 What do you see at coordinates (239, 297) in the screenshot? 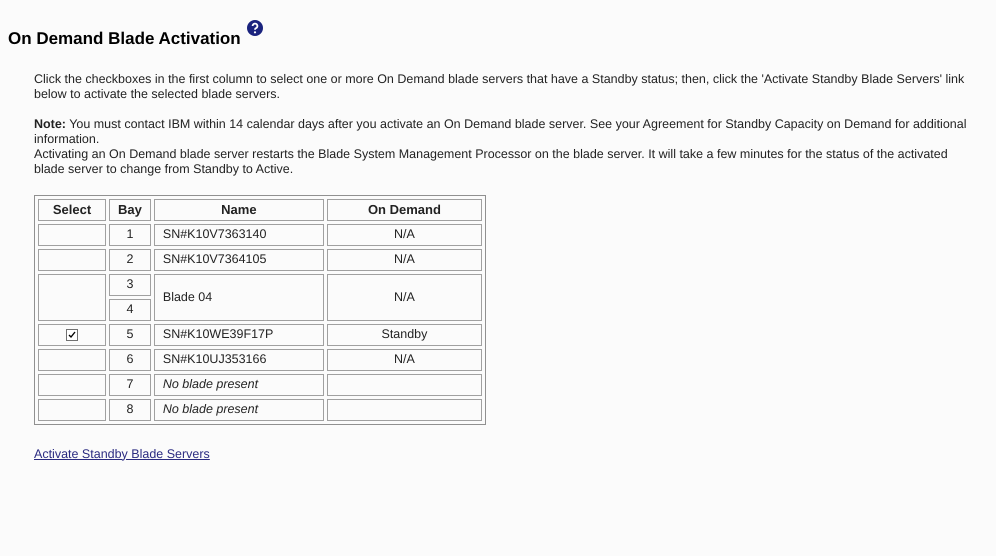
I see `table-cell: Blade 04` at bounding box center [239, 297].